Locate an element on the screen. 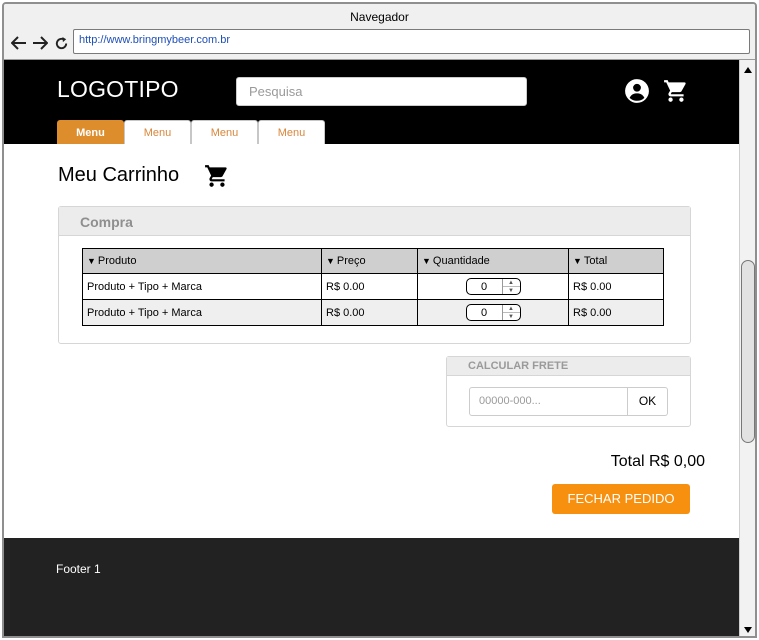 The width and height of the screenshot is (759, 640). footer-text: Footer 1 is located at coordinates (78, 569).